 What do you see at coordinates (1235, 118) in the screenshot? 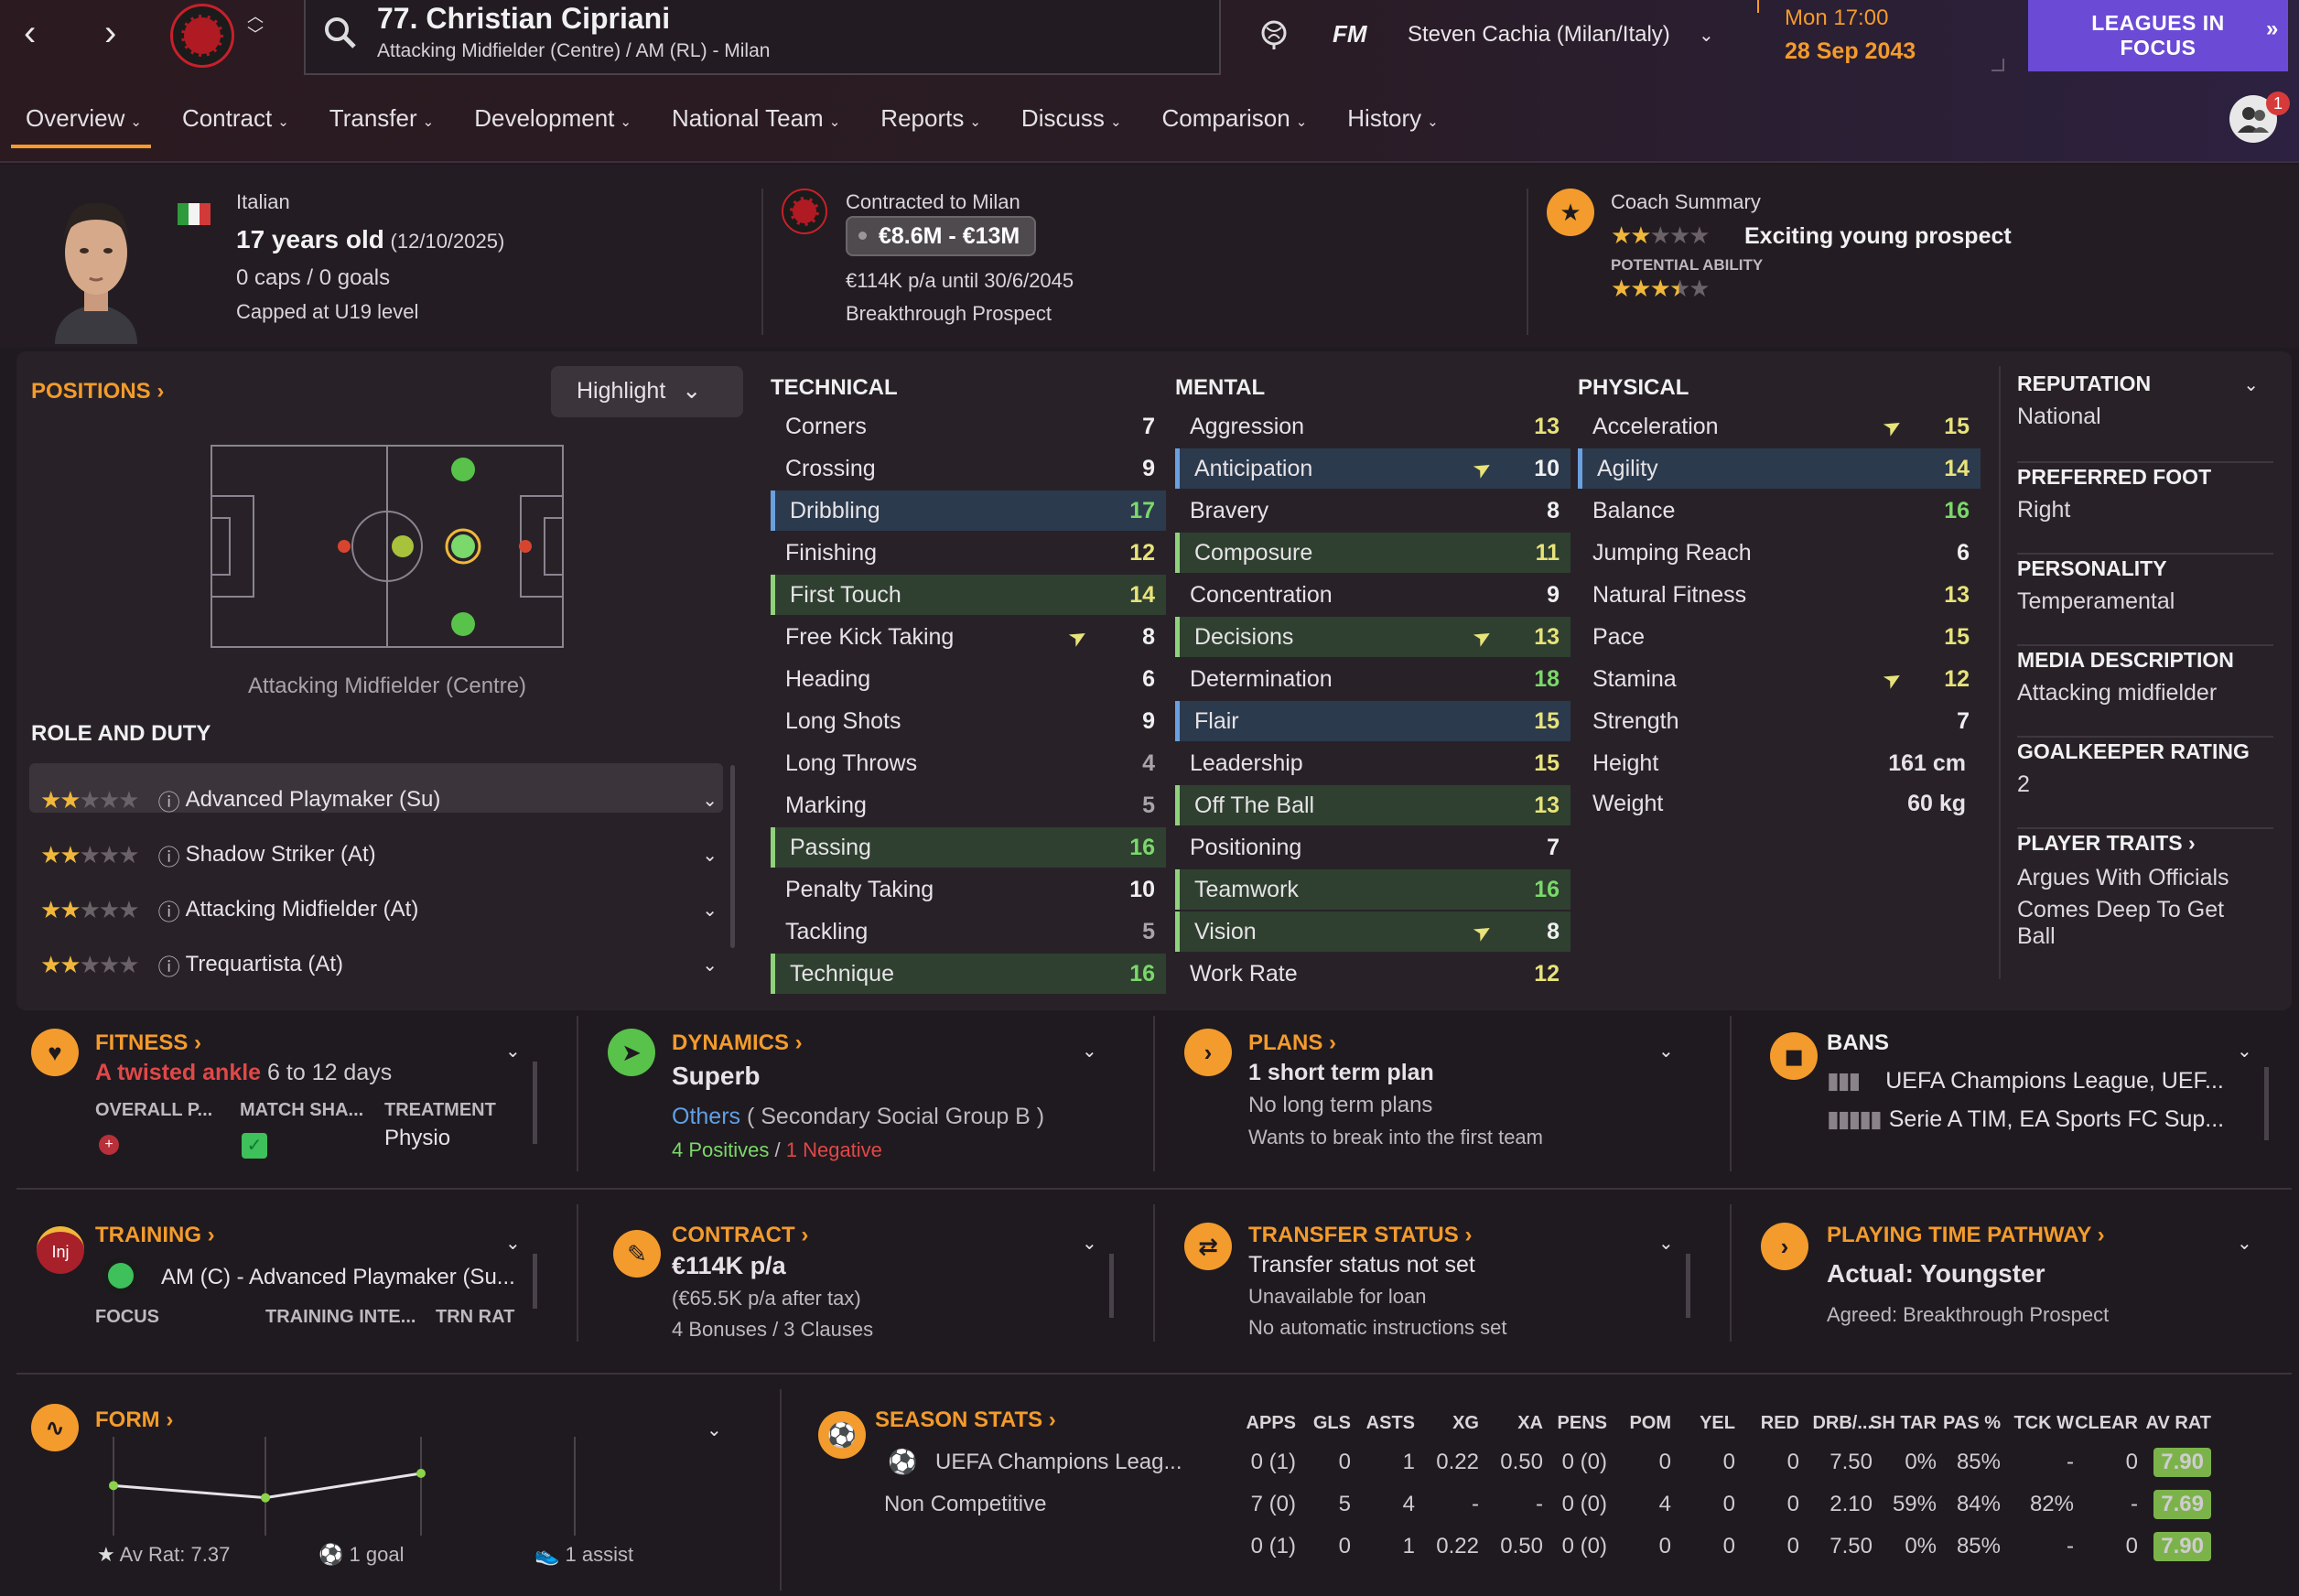
I see `tab-comparison: Comparison ⌄` at bounding box center [1235, 118].